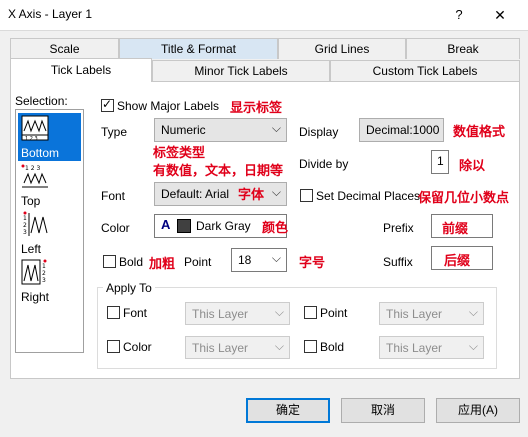 The image size is (528, 437). Describe the element at coordinates (218, 170) in the screenshot. I see `type-note-2: 有数值，文本，日期等` at that location.